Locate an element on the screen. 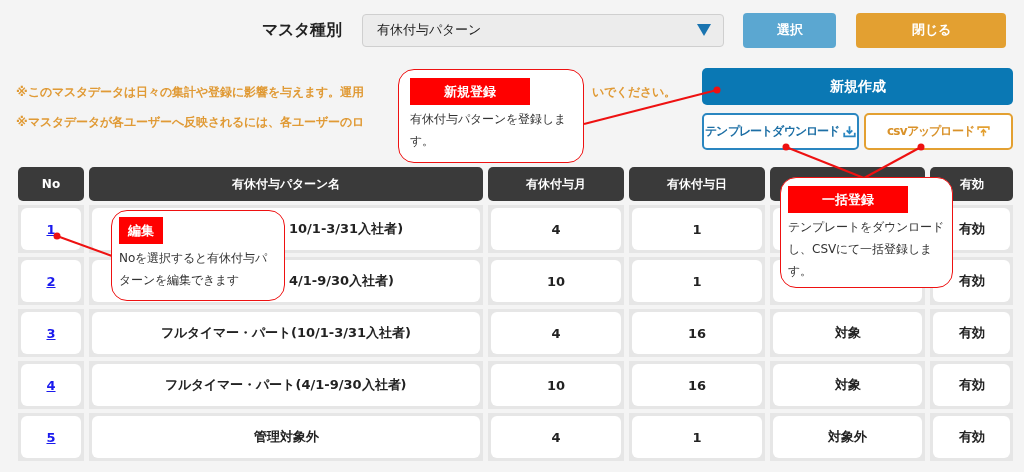 This screenshot has width=1024, height=472. download-icon is located at coordinates (849, 131).